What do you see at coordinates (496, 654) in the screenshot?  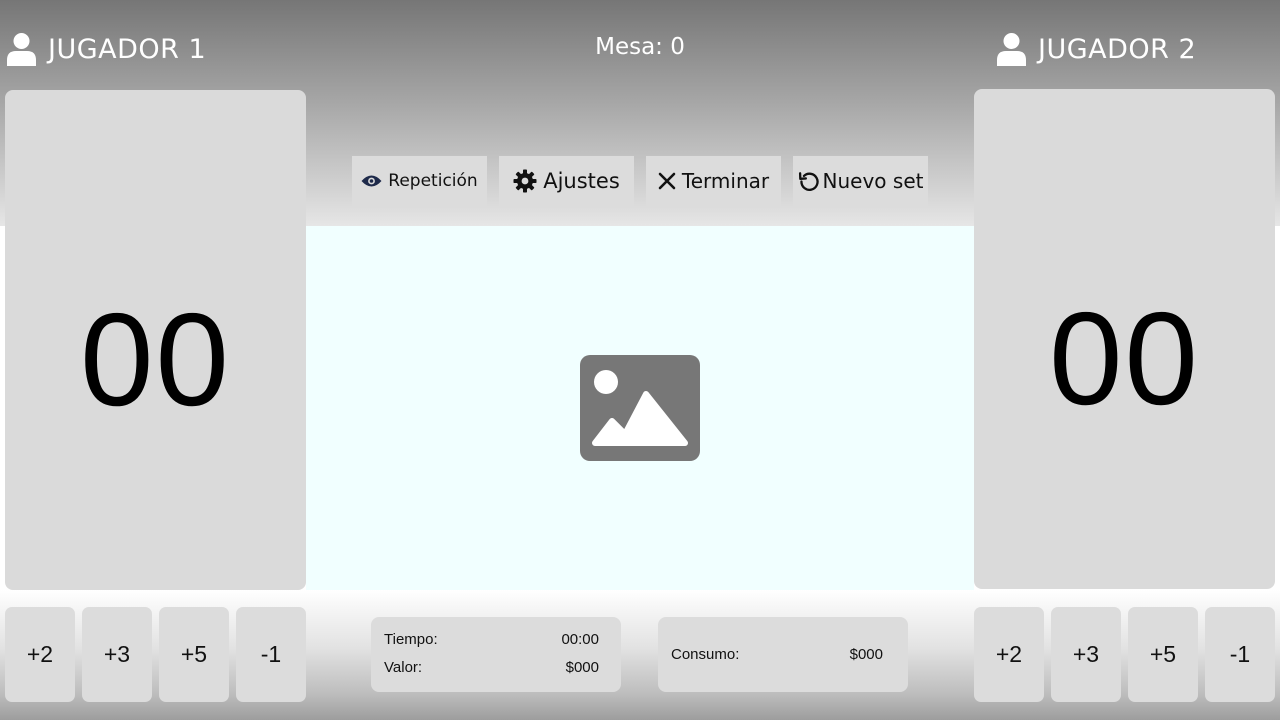 I see `time-value-card: Tiempo: 00:00 Valor: $000` at bounding box center [496, 654].